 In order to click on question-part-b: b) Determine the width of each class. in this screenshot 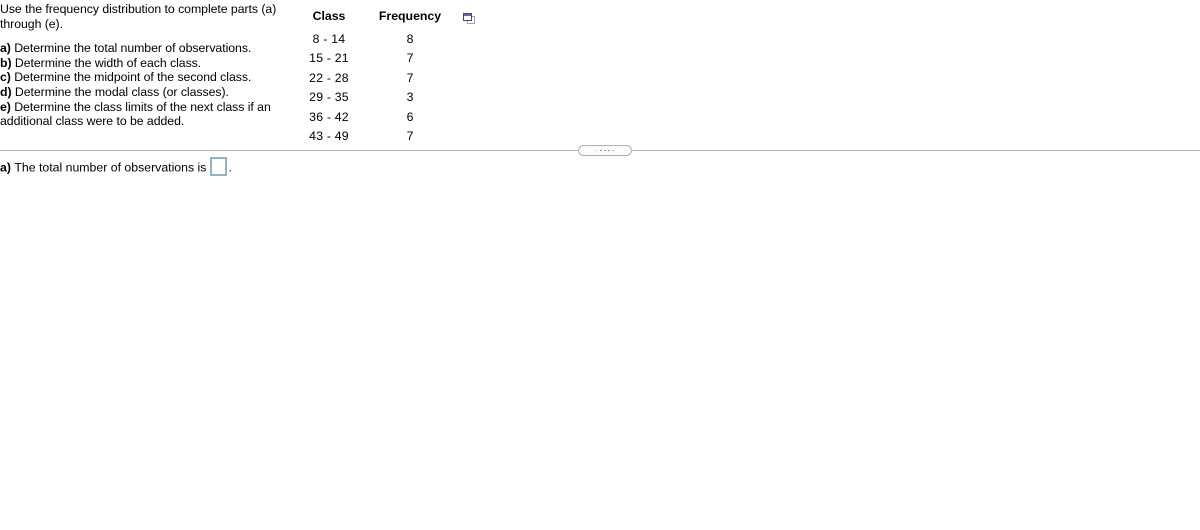, I will do `click(143, 63)`.